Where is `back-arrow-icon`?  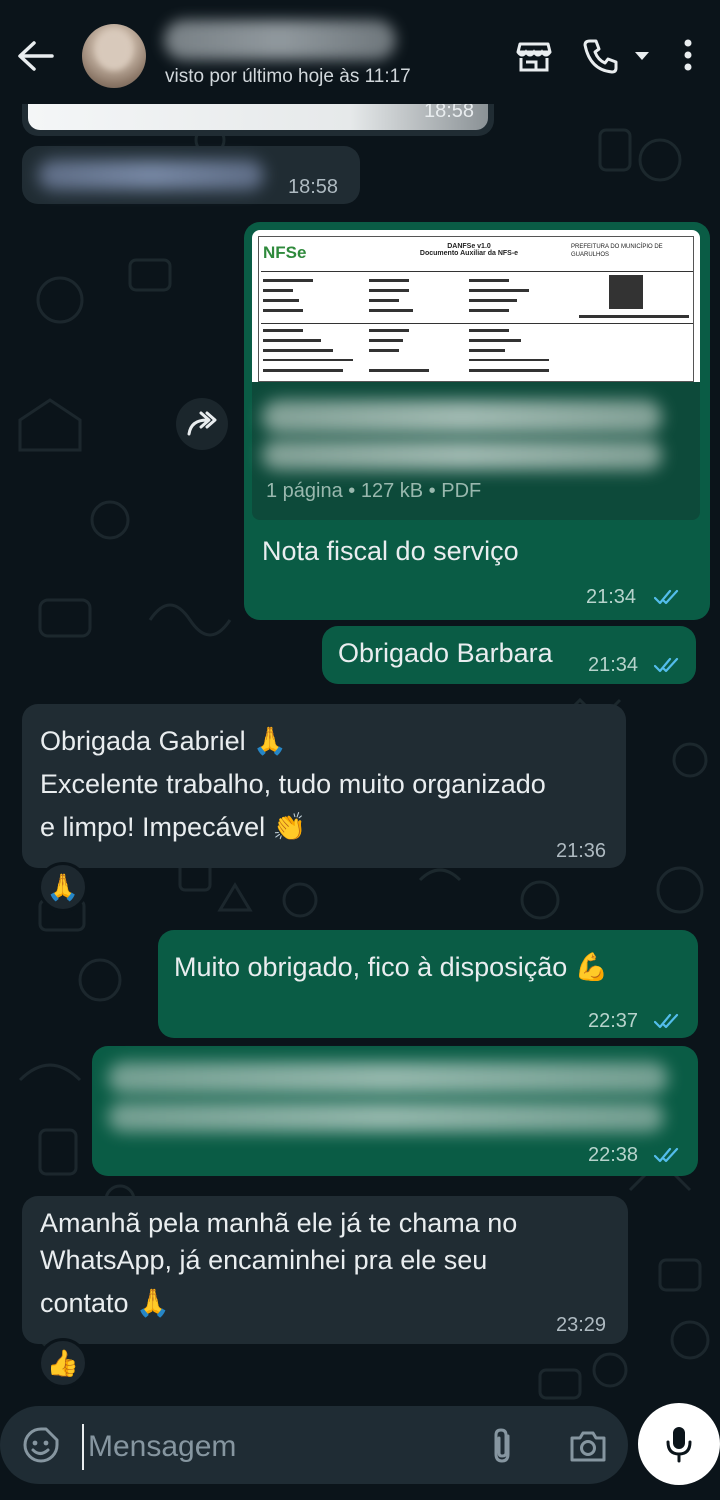
back-arrow-icon is located at coordinates (35, 56).